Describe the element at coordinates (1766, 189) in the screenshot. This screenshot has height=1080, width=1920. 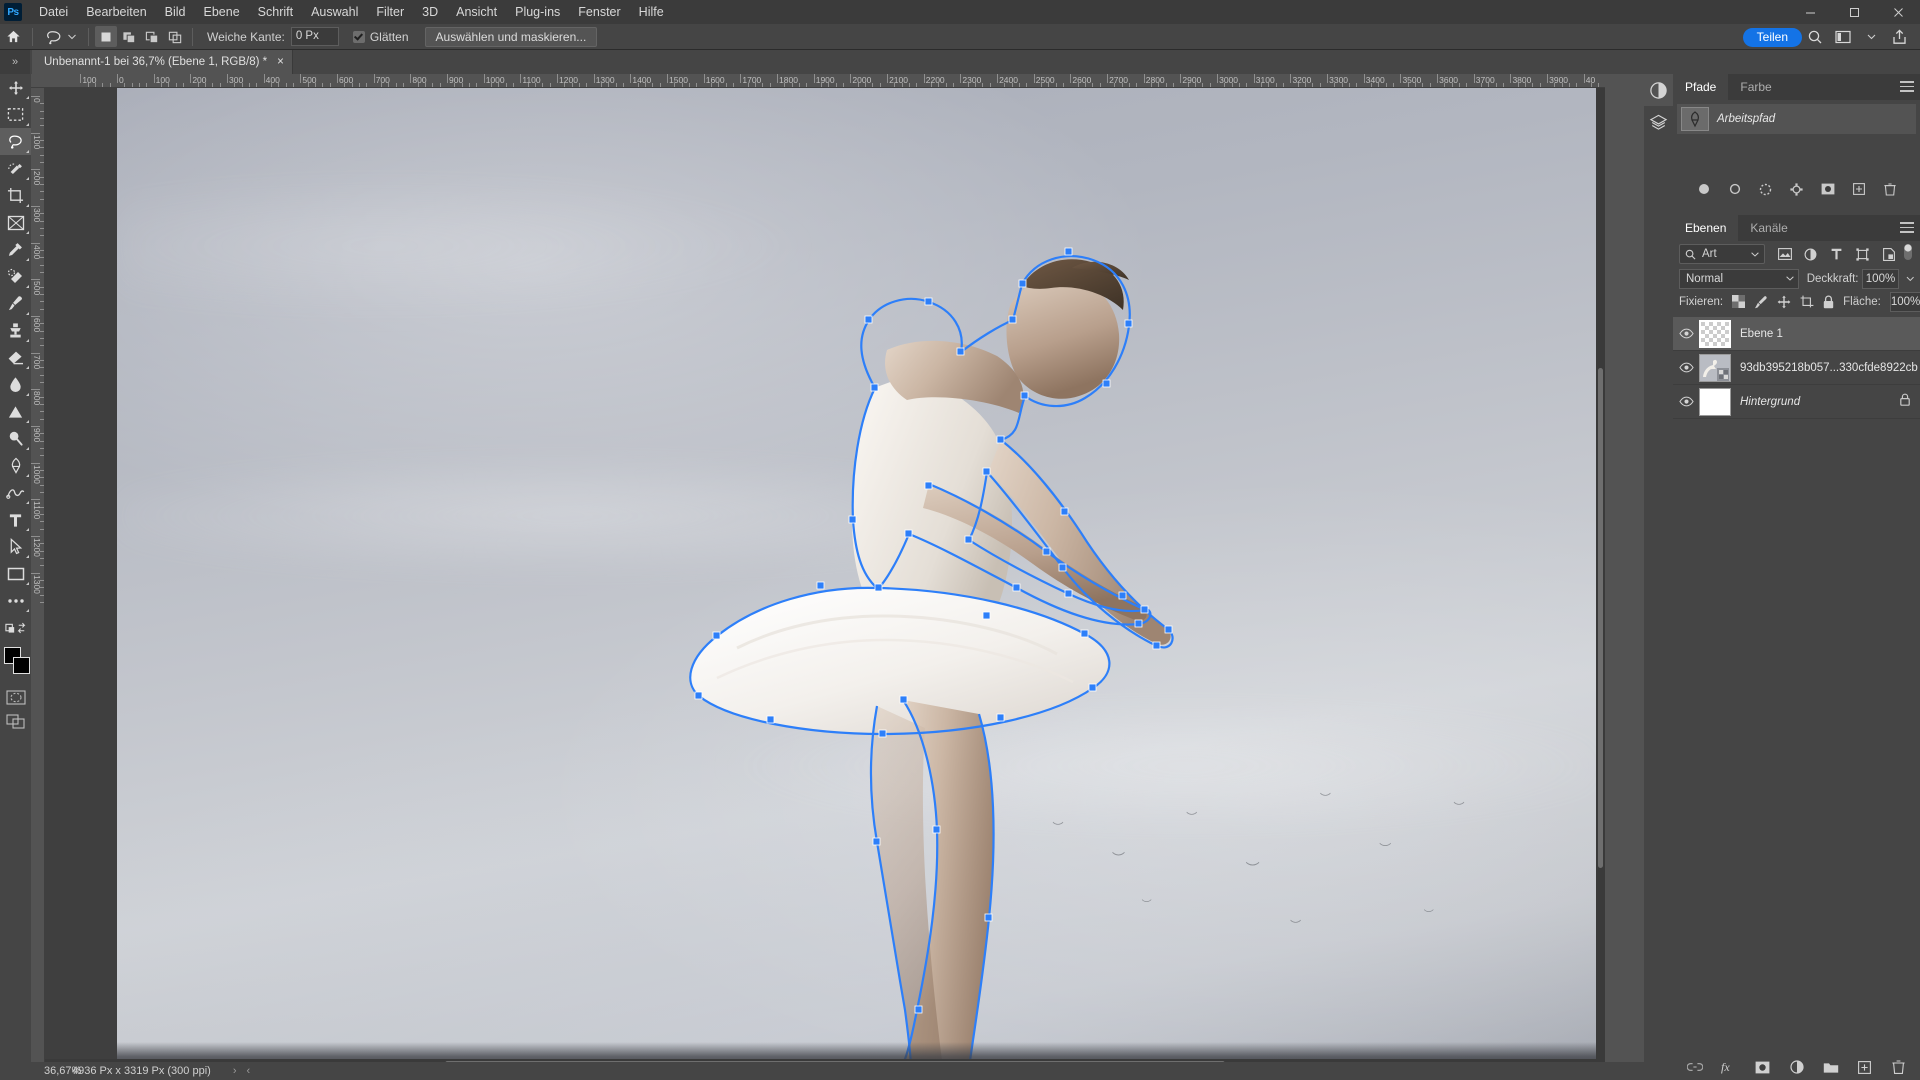
I see `load-selection-icon` at that location.